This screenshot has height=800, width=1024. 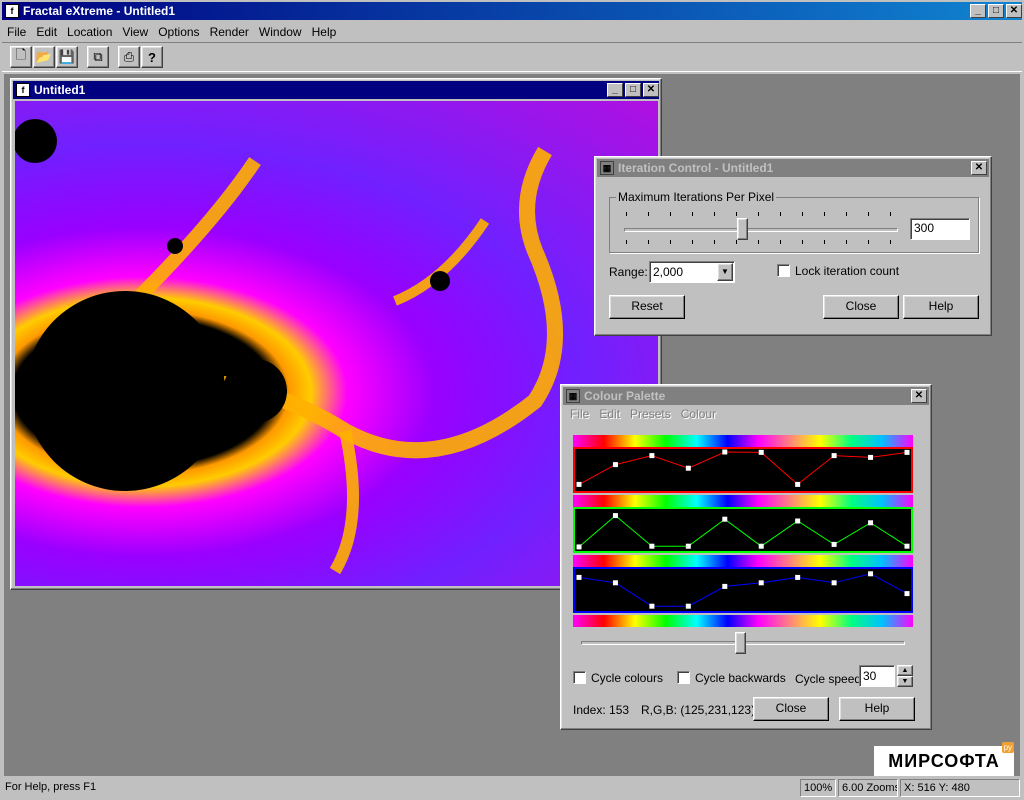 I want to click on open-icon: 📂, so click(x=44, y=57).